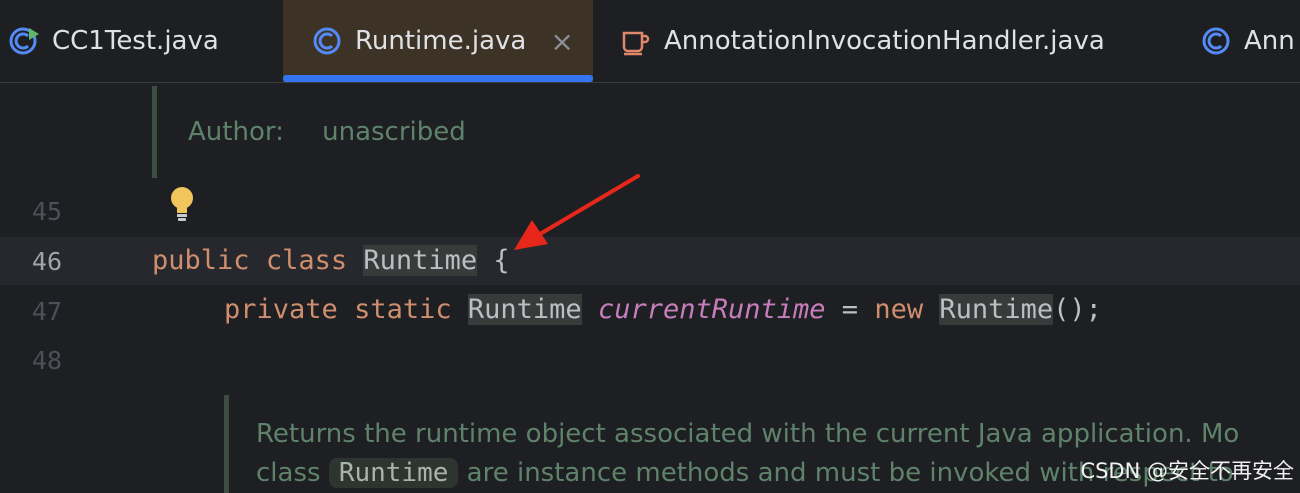 The width and height of the screenshot is (1300, 493). What do you see at coordinates (73, 288) in the screenshot?
I see `line-number-gutter: 45 46 47 48` at bounding box center [73, 288].